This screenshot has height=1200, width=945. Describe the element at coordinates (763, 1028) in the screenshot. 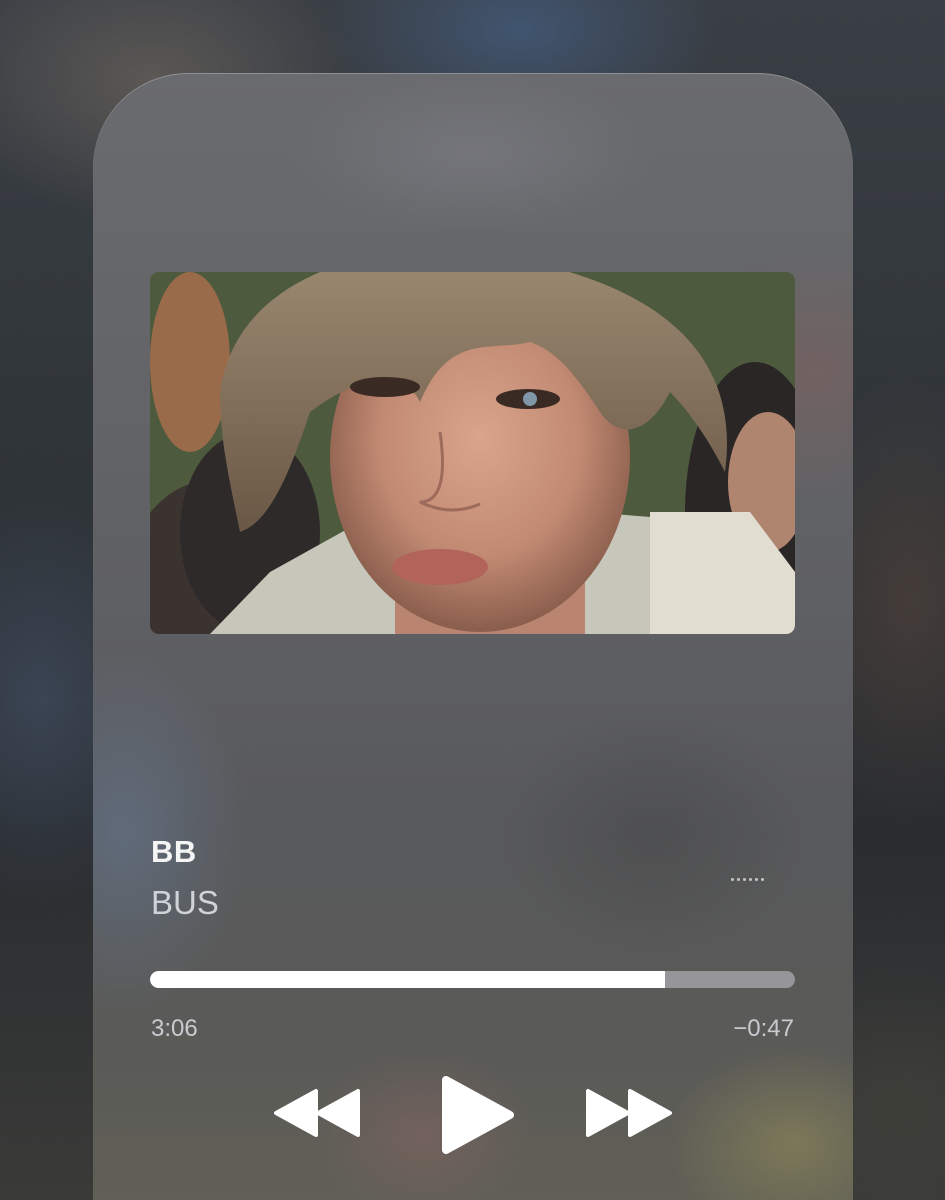

I see `remaining-time: −0:47` at that location.